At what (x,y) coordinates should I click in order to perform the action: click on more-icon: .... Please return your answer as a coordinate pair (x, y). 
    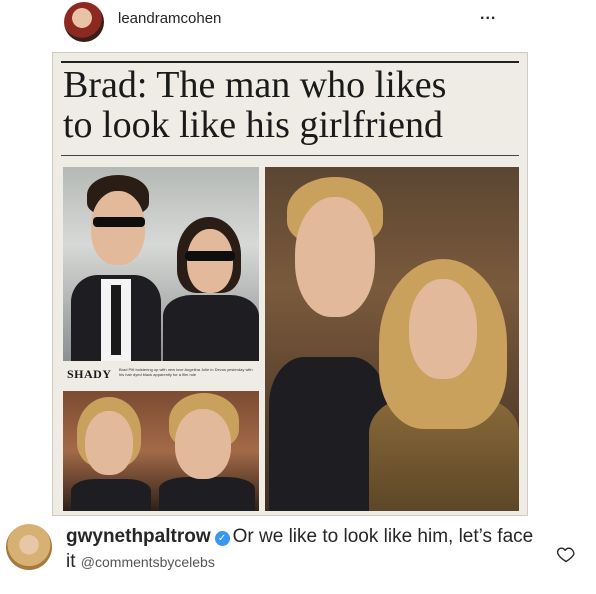
    Looking at the image, I should click on (488, 15).